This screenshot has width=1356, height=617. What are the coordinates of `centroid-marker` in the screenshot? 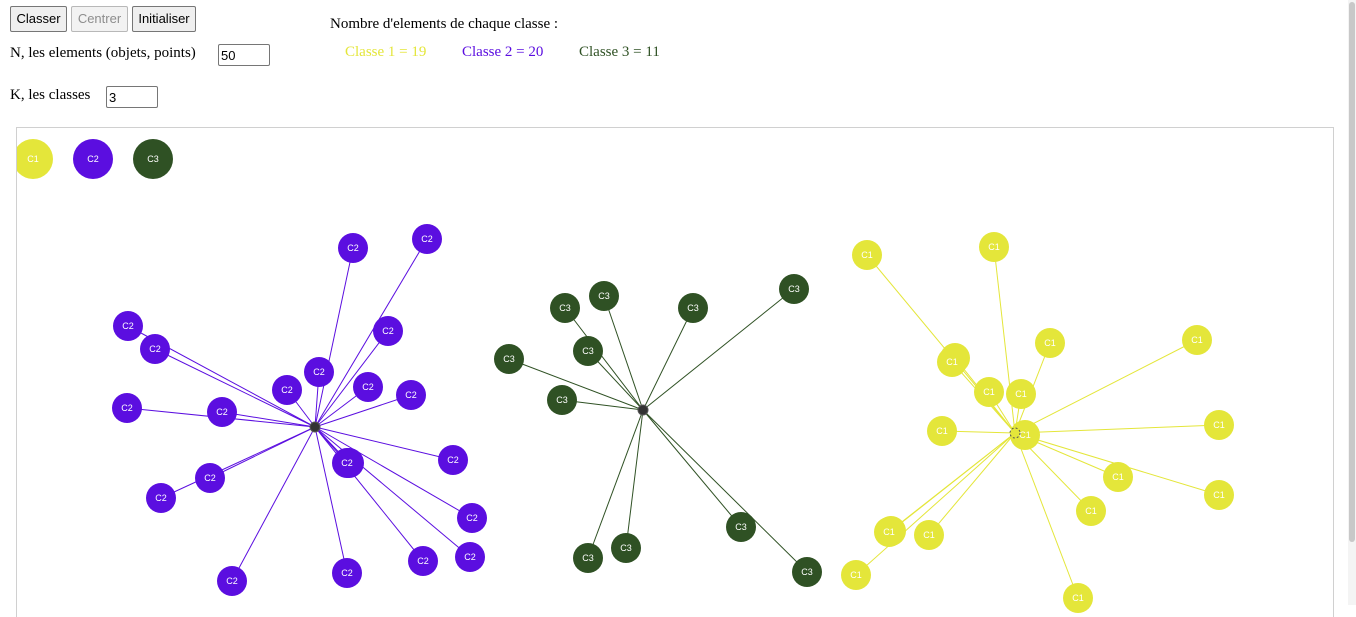 It's located at (643, 410).